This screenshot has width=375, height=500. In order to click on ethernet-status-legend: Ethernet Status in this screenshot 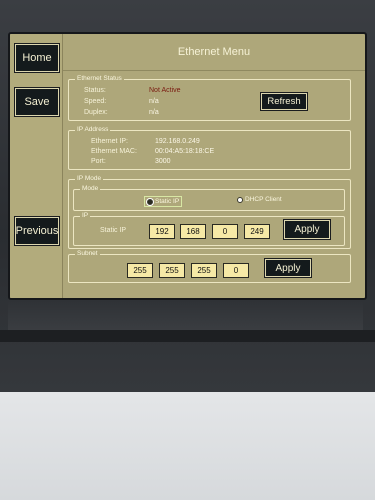, I will do `click(99, 79)`.